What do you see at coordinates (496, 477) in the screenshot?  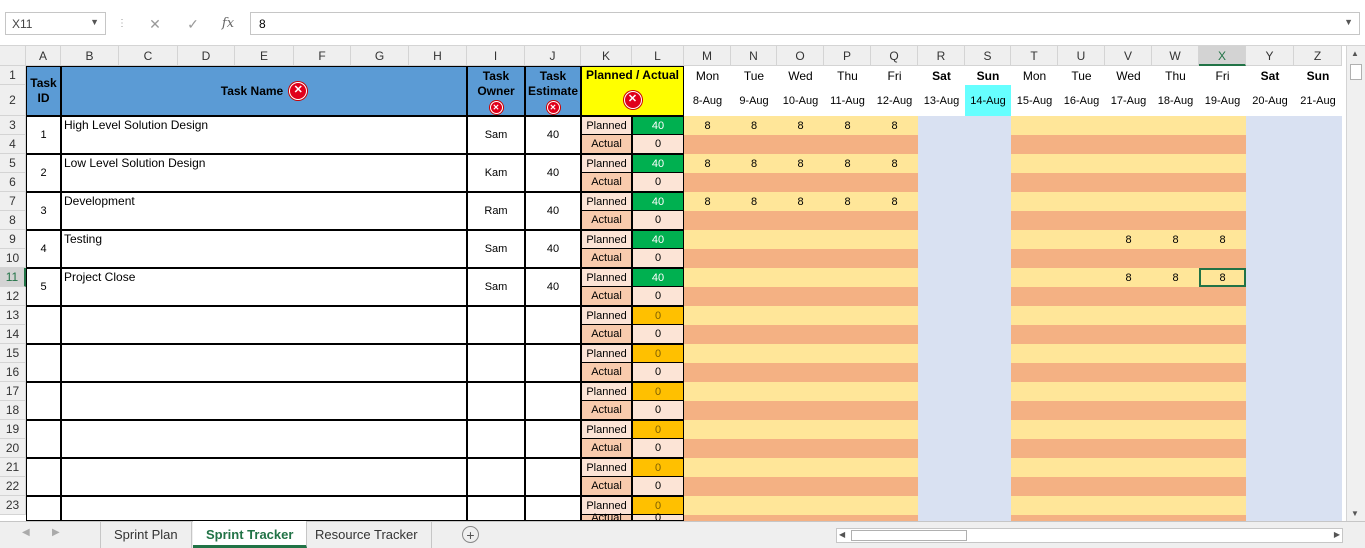 I see `task-owner-cell` at bounding box center [496, 477].